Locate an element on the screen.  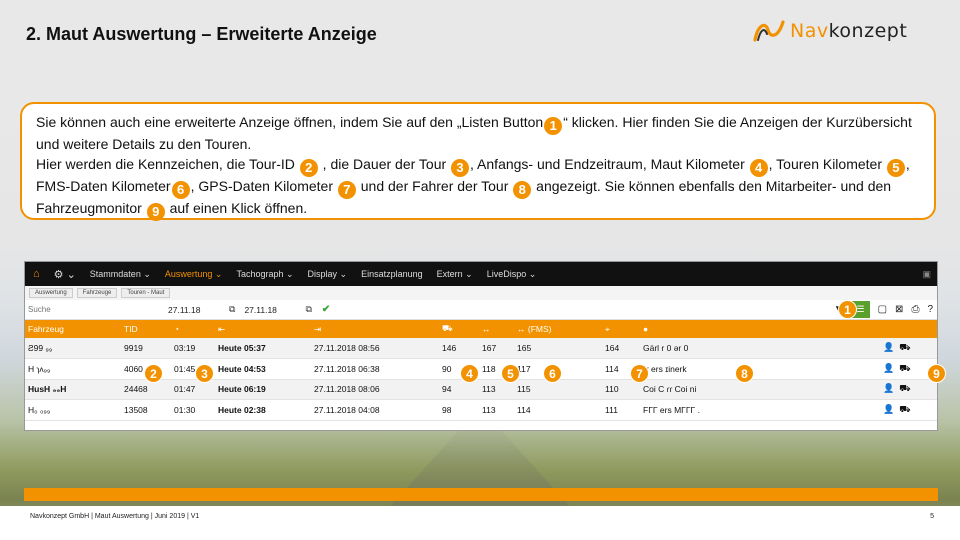
column-driver-icon: ● is located at coordinates (760, 329).